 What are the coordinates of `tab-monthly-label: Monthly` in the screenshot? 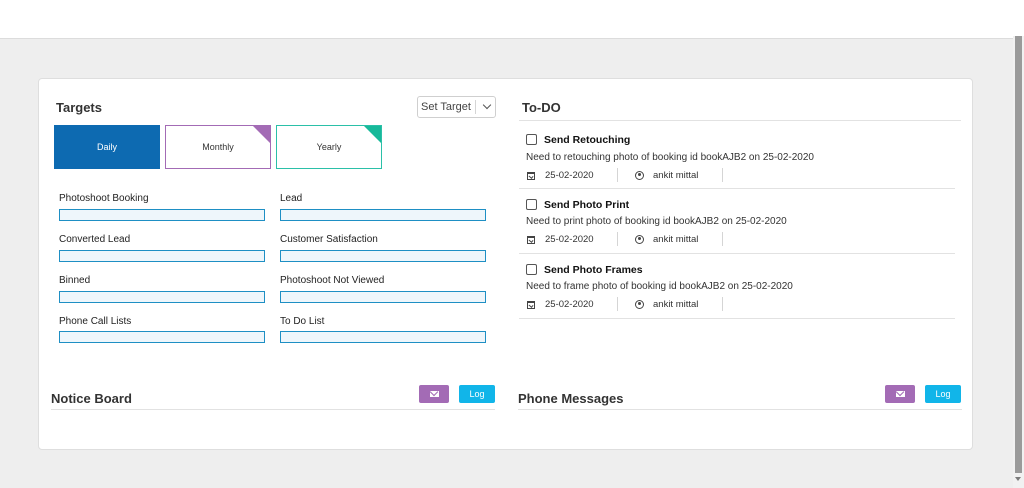 It's located at (218, 147).